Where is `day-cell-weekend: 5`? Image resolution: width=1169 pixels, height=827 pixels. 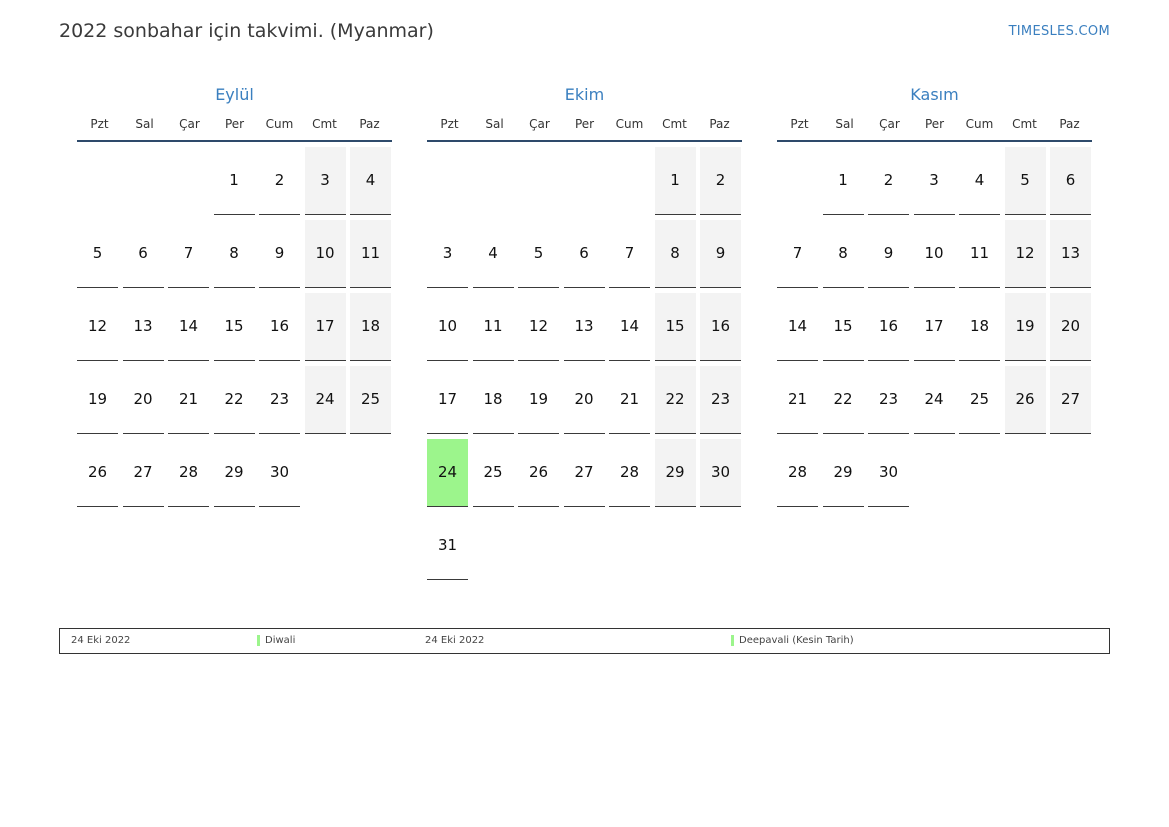
day-cell-weekend: 5 is located at coordinates (1025, 181).